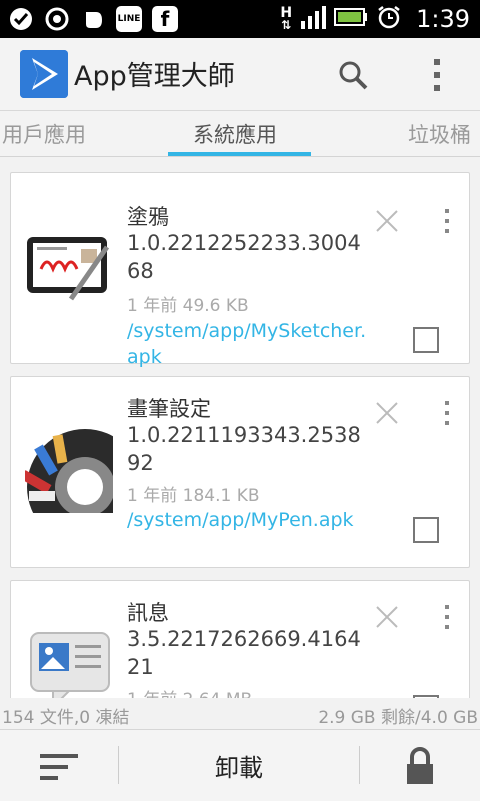  What do you see at coordinates (351, 19) in the screenshot?
I see `battery-icon` at bounding box center [351, 19].